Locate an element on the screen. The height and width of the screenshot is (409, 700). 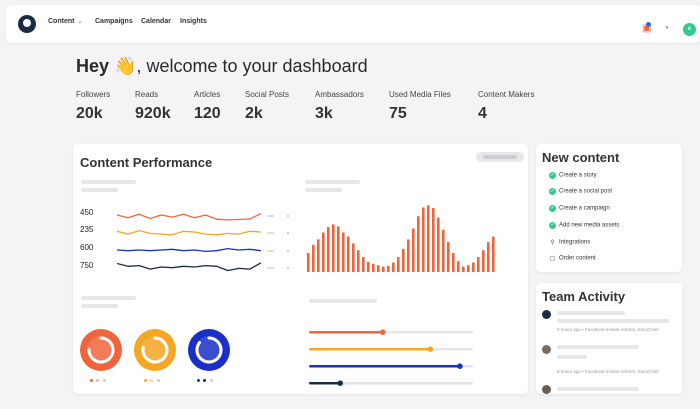
create-story-link: ✓ Create a story is located at coordinates (573, 175).